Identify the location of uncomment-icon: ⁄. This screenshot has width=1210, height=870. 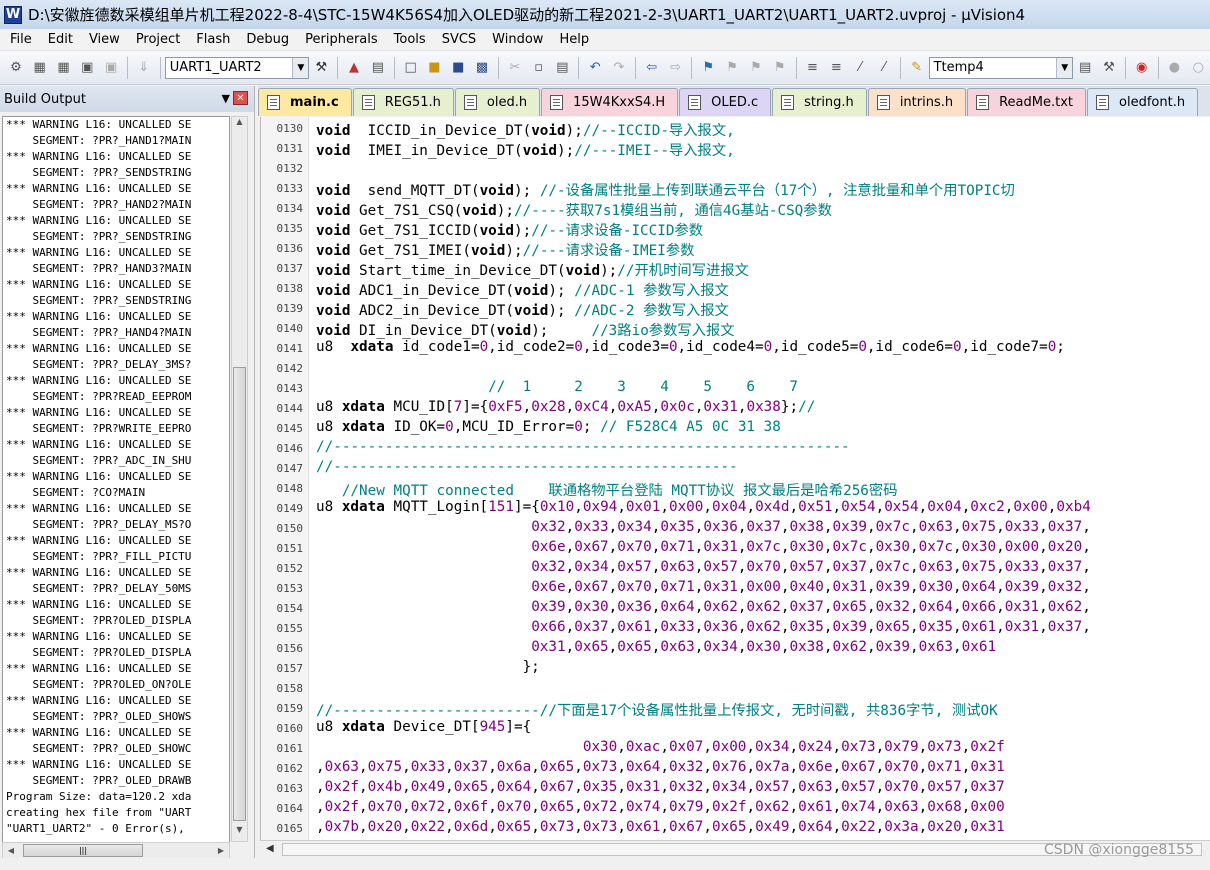
(884, 68).